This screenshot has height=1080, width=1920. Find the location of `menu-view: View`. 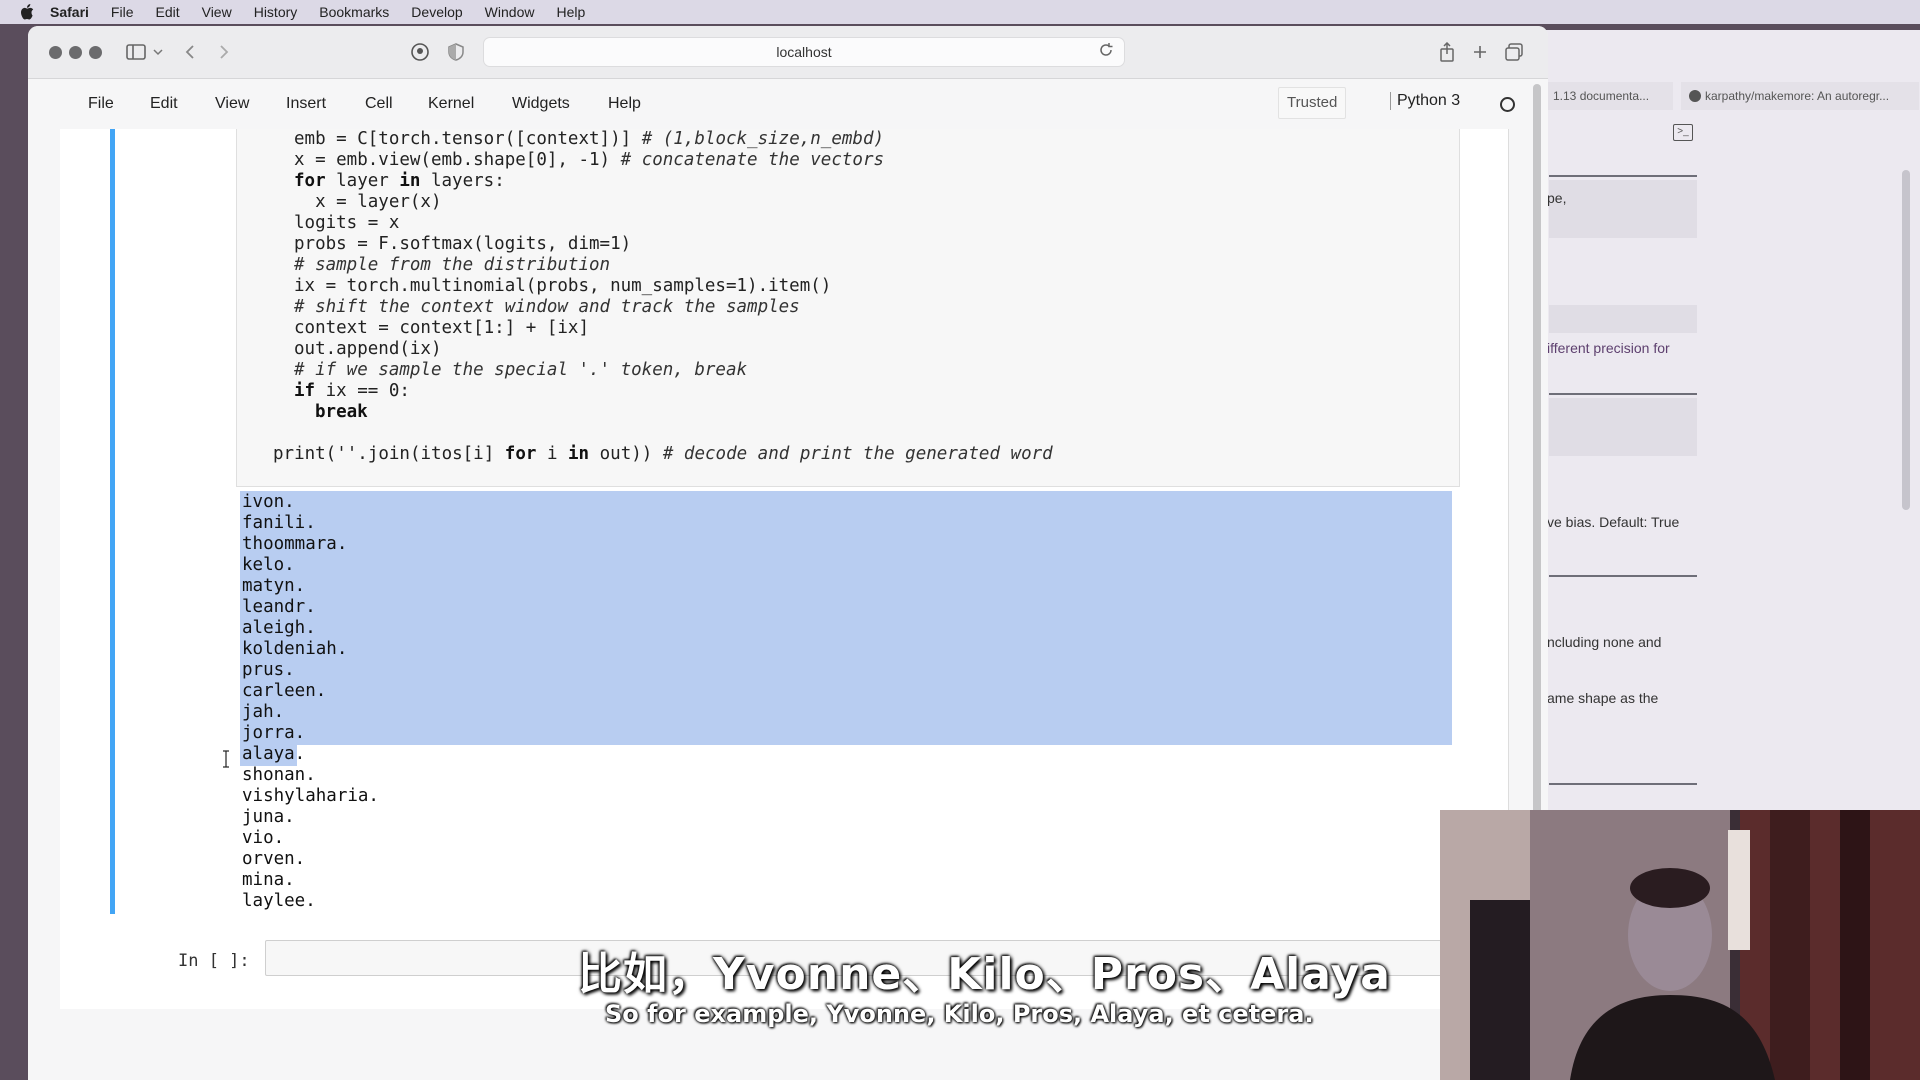

menu-view: View is located at coordinates (217, 12).